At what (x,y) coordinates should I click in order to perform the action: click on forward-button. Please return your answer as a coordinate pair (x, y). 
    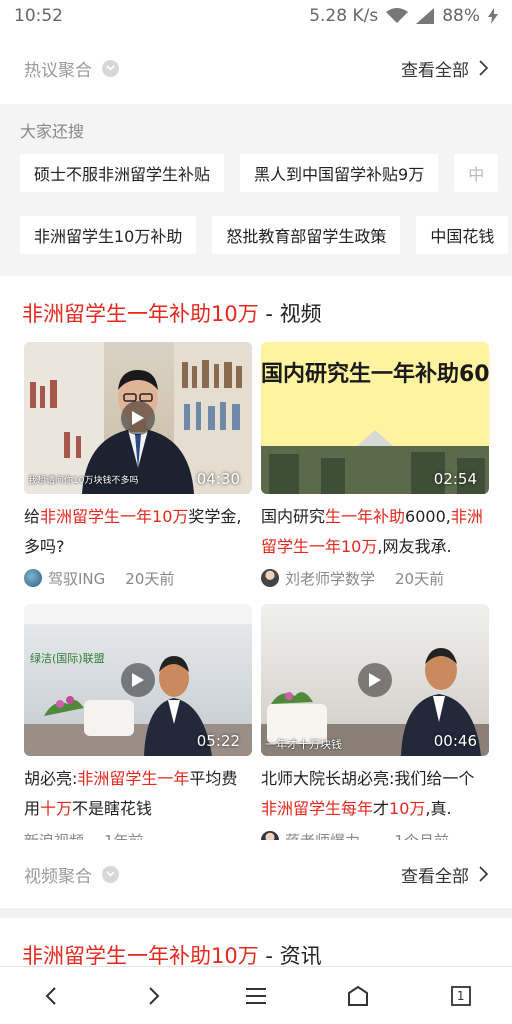
    Looking at the image, I should click on (154, 996).